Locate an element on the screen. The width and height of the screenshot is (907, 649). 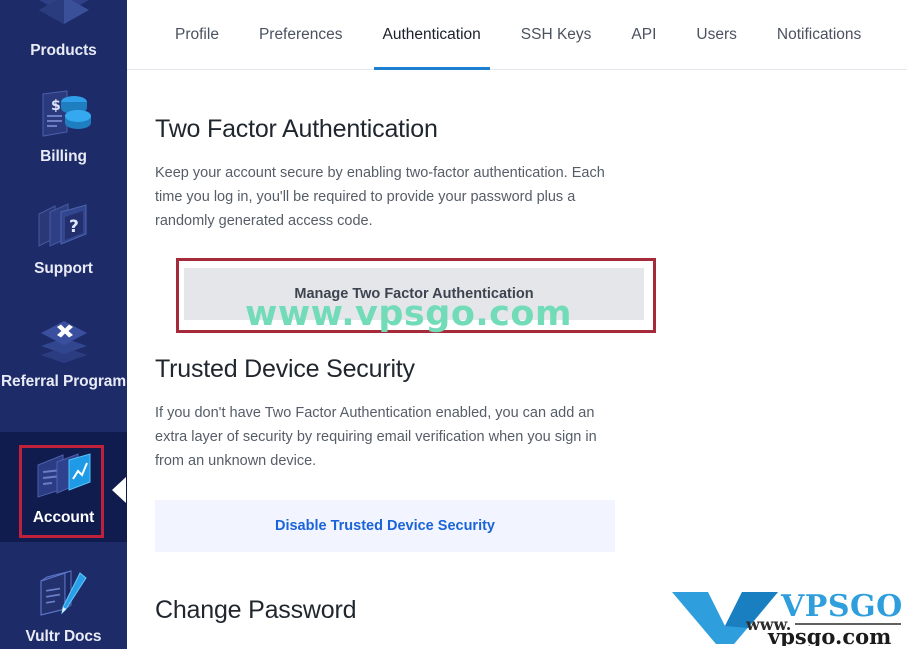
sidebar-item-account: Account is located at coordinates (63, 487).